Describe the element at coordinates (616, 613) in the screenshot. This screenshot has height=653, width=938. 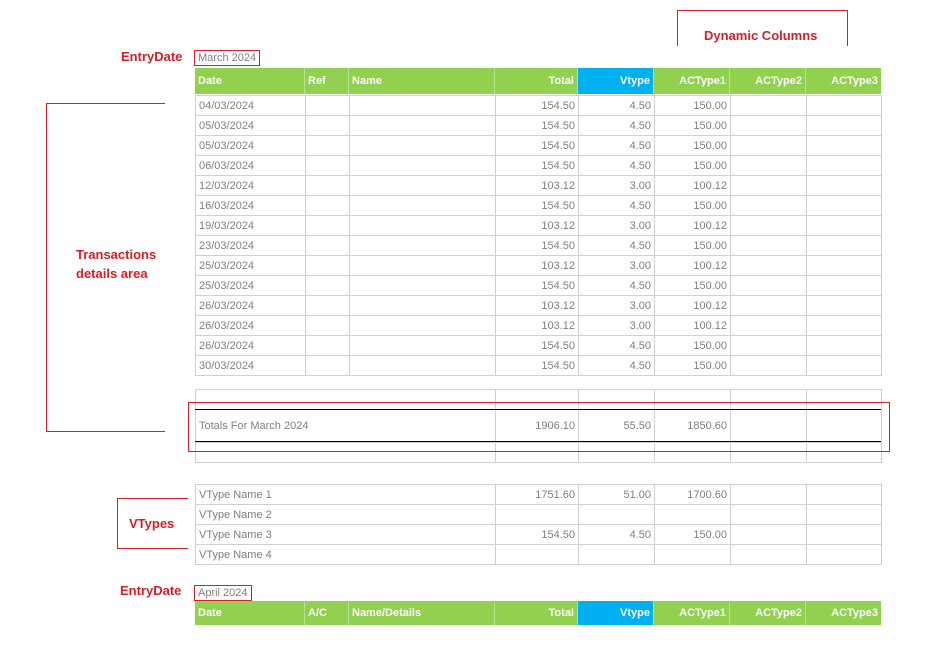
I see `col-header-vtype-april: Vtype` at that location.